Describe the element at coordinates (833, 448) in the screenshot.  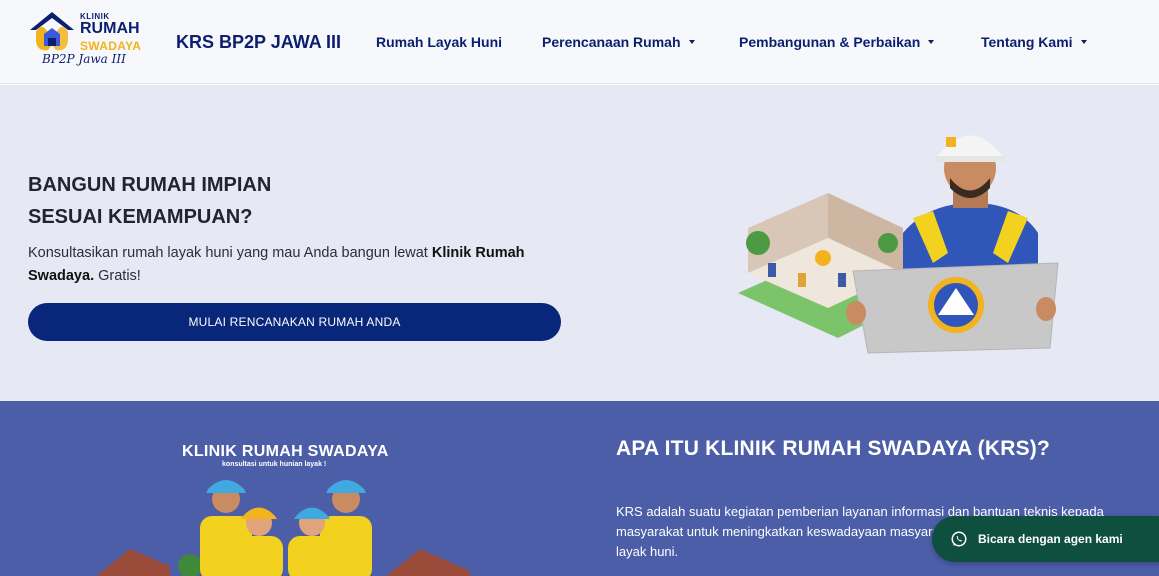
I see `about-title: APA ITU KLINIK RUMAH SWADAYA (KRS)?` at that location.